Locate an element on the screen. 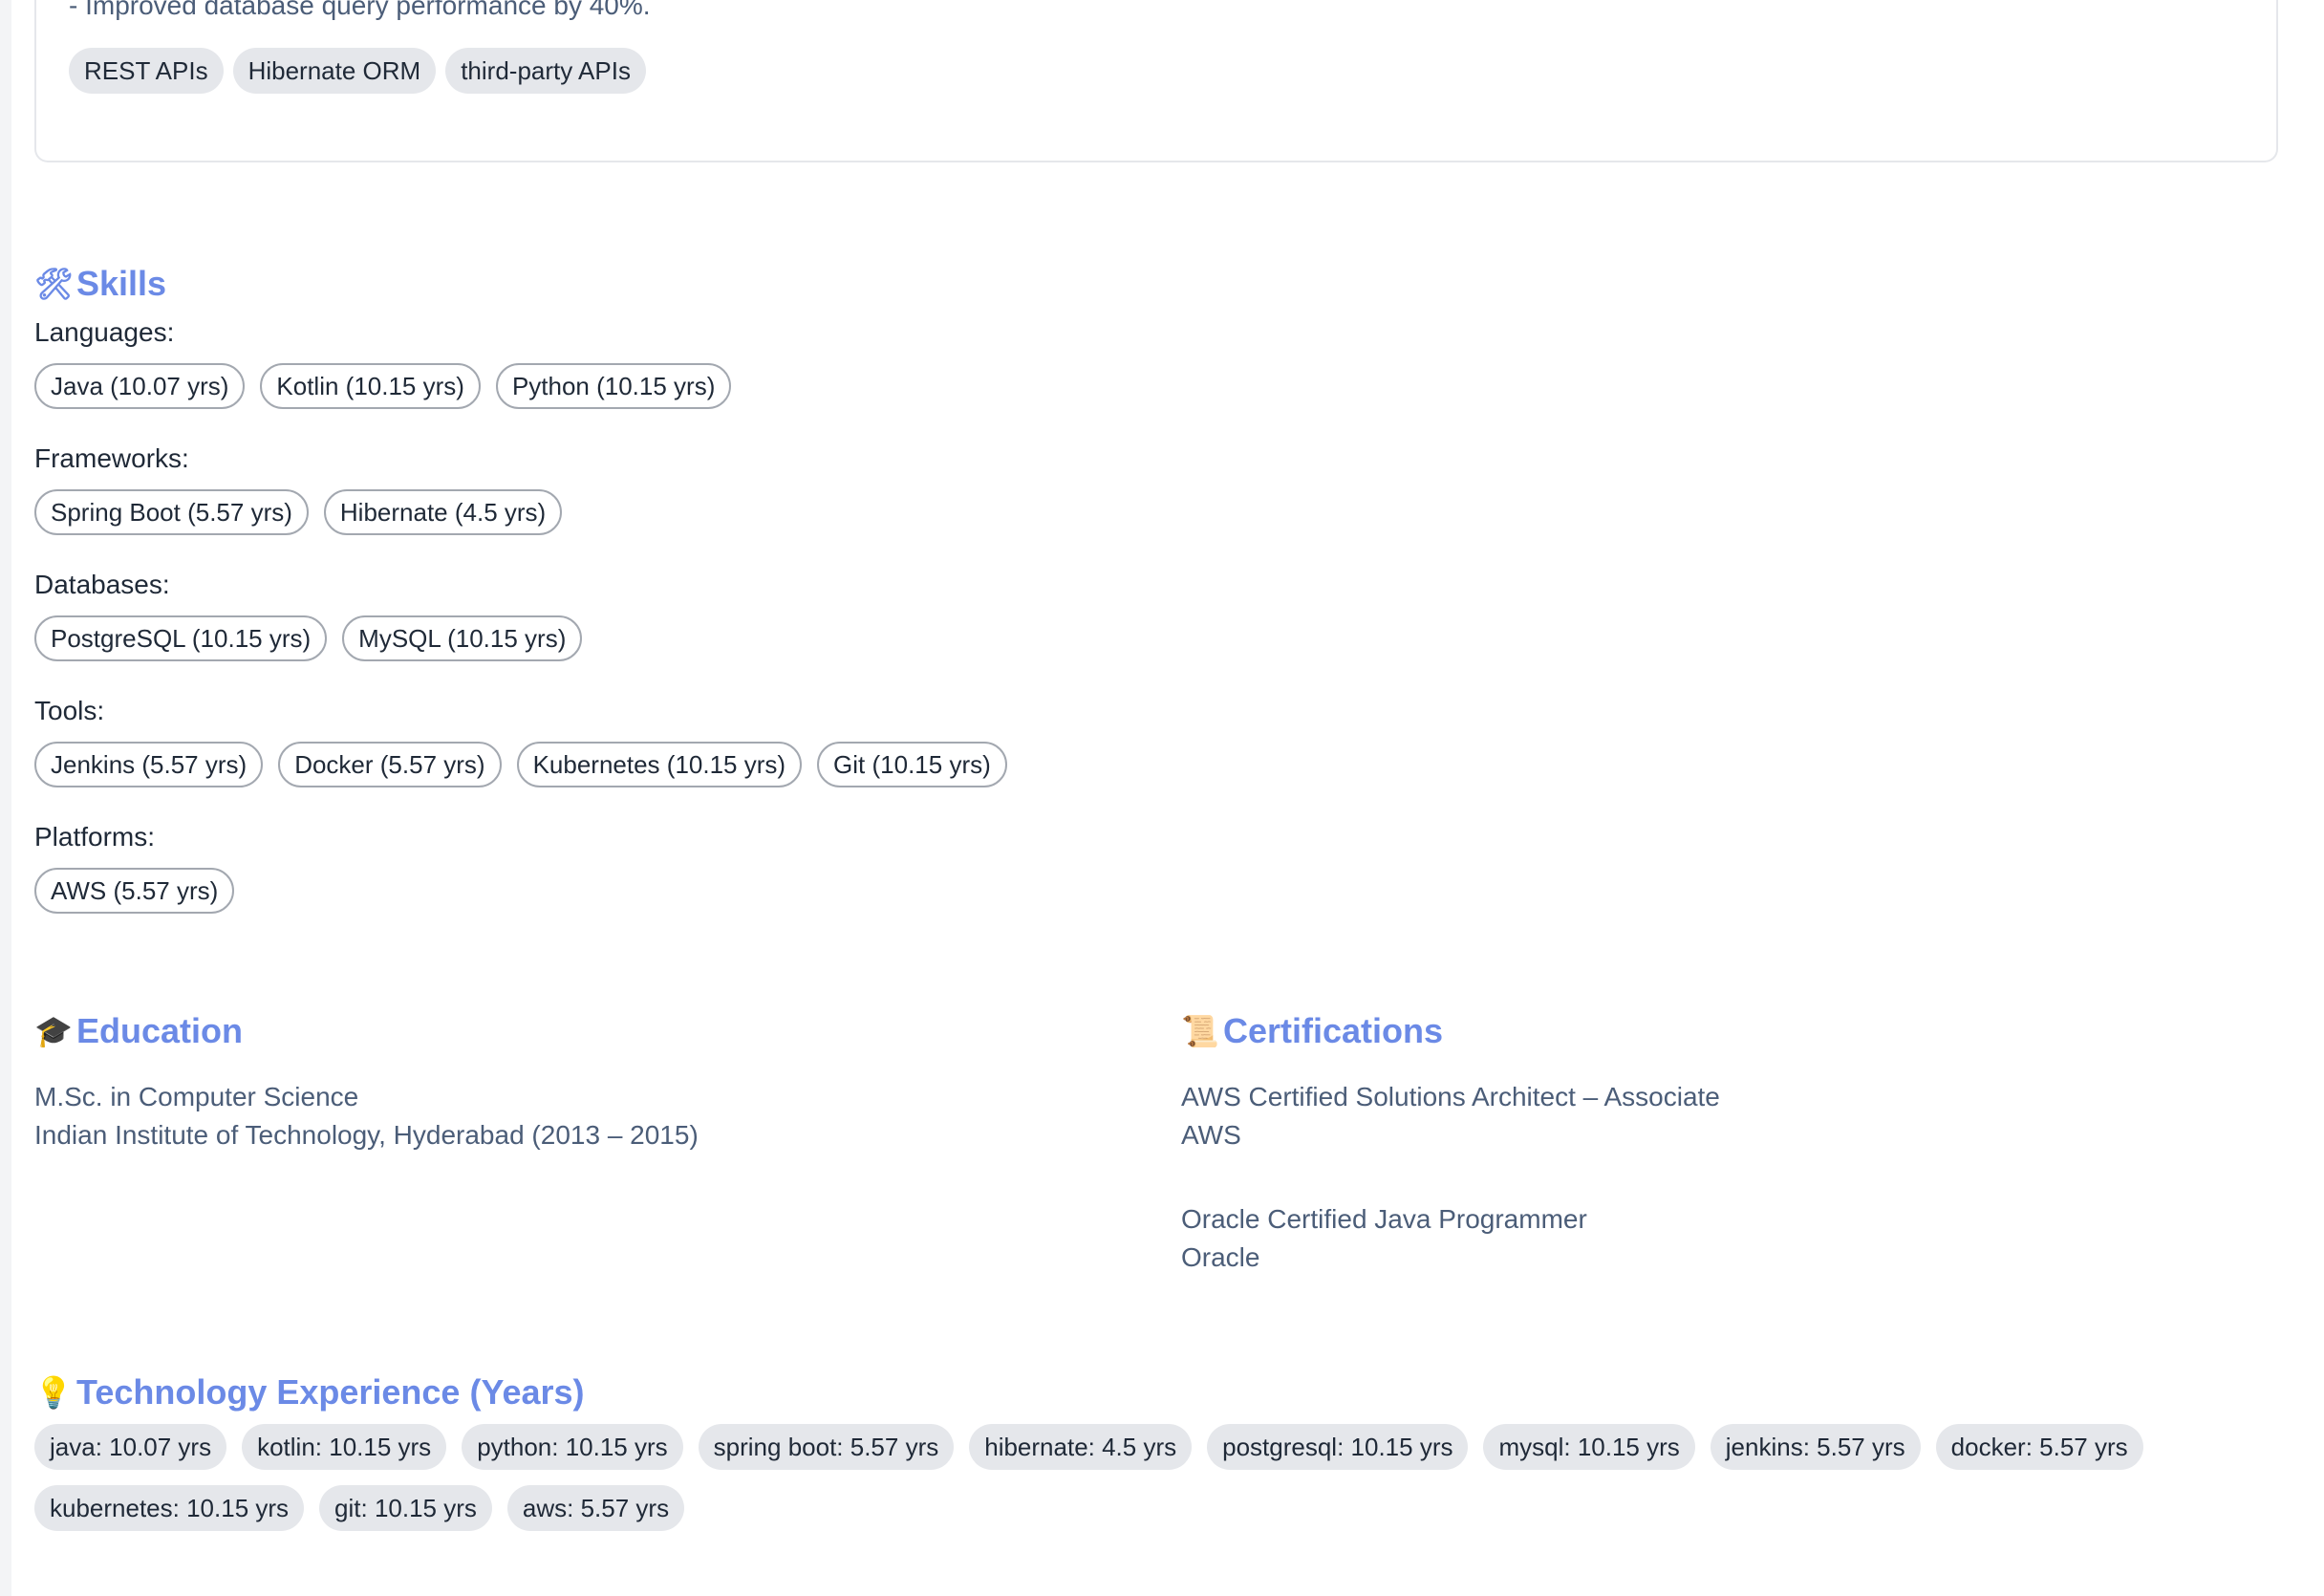 Image resolution: width=2324 pixels, height=1596 pixels. education-heading: 🎓 Education is located at coordinates (138, 1031).